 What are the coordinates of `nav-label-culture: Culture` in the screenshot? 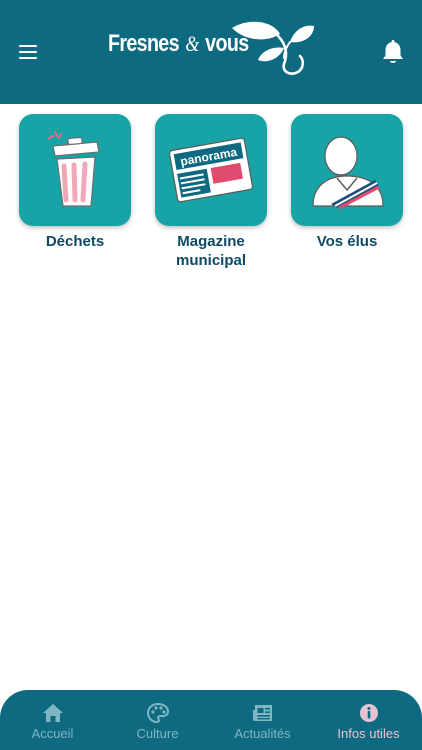 It's located at (157, 733).